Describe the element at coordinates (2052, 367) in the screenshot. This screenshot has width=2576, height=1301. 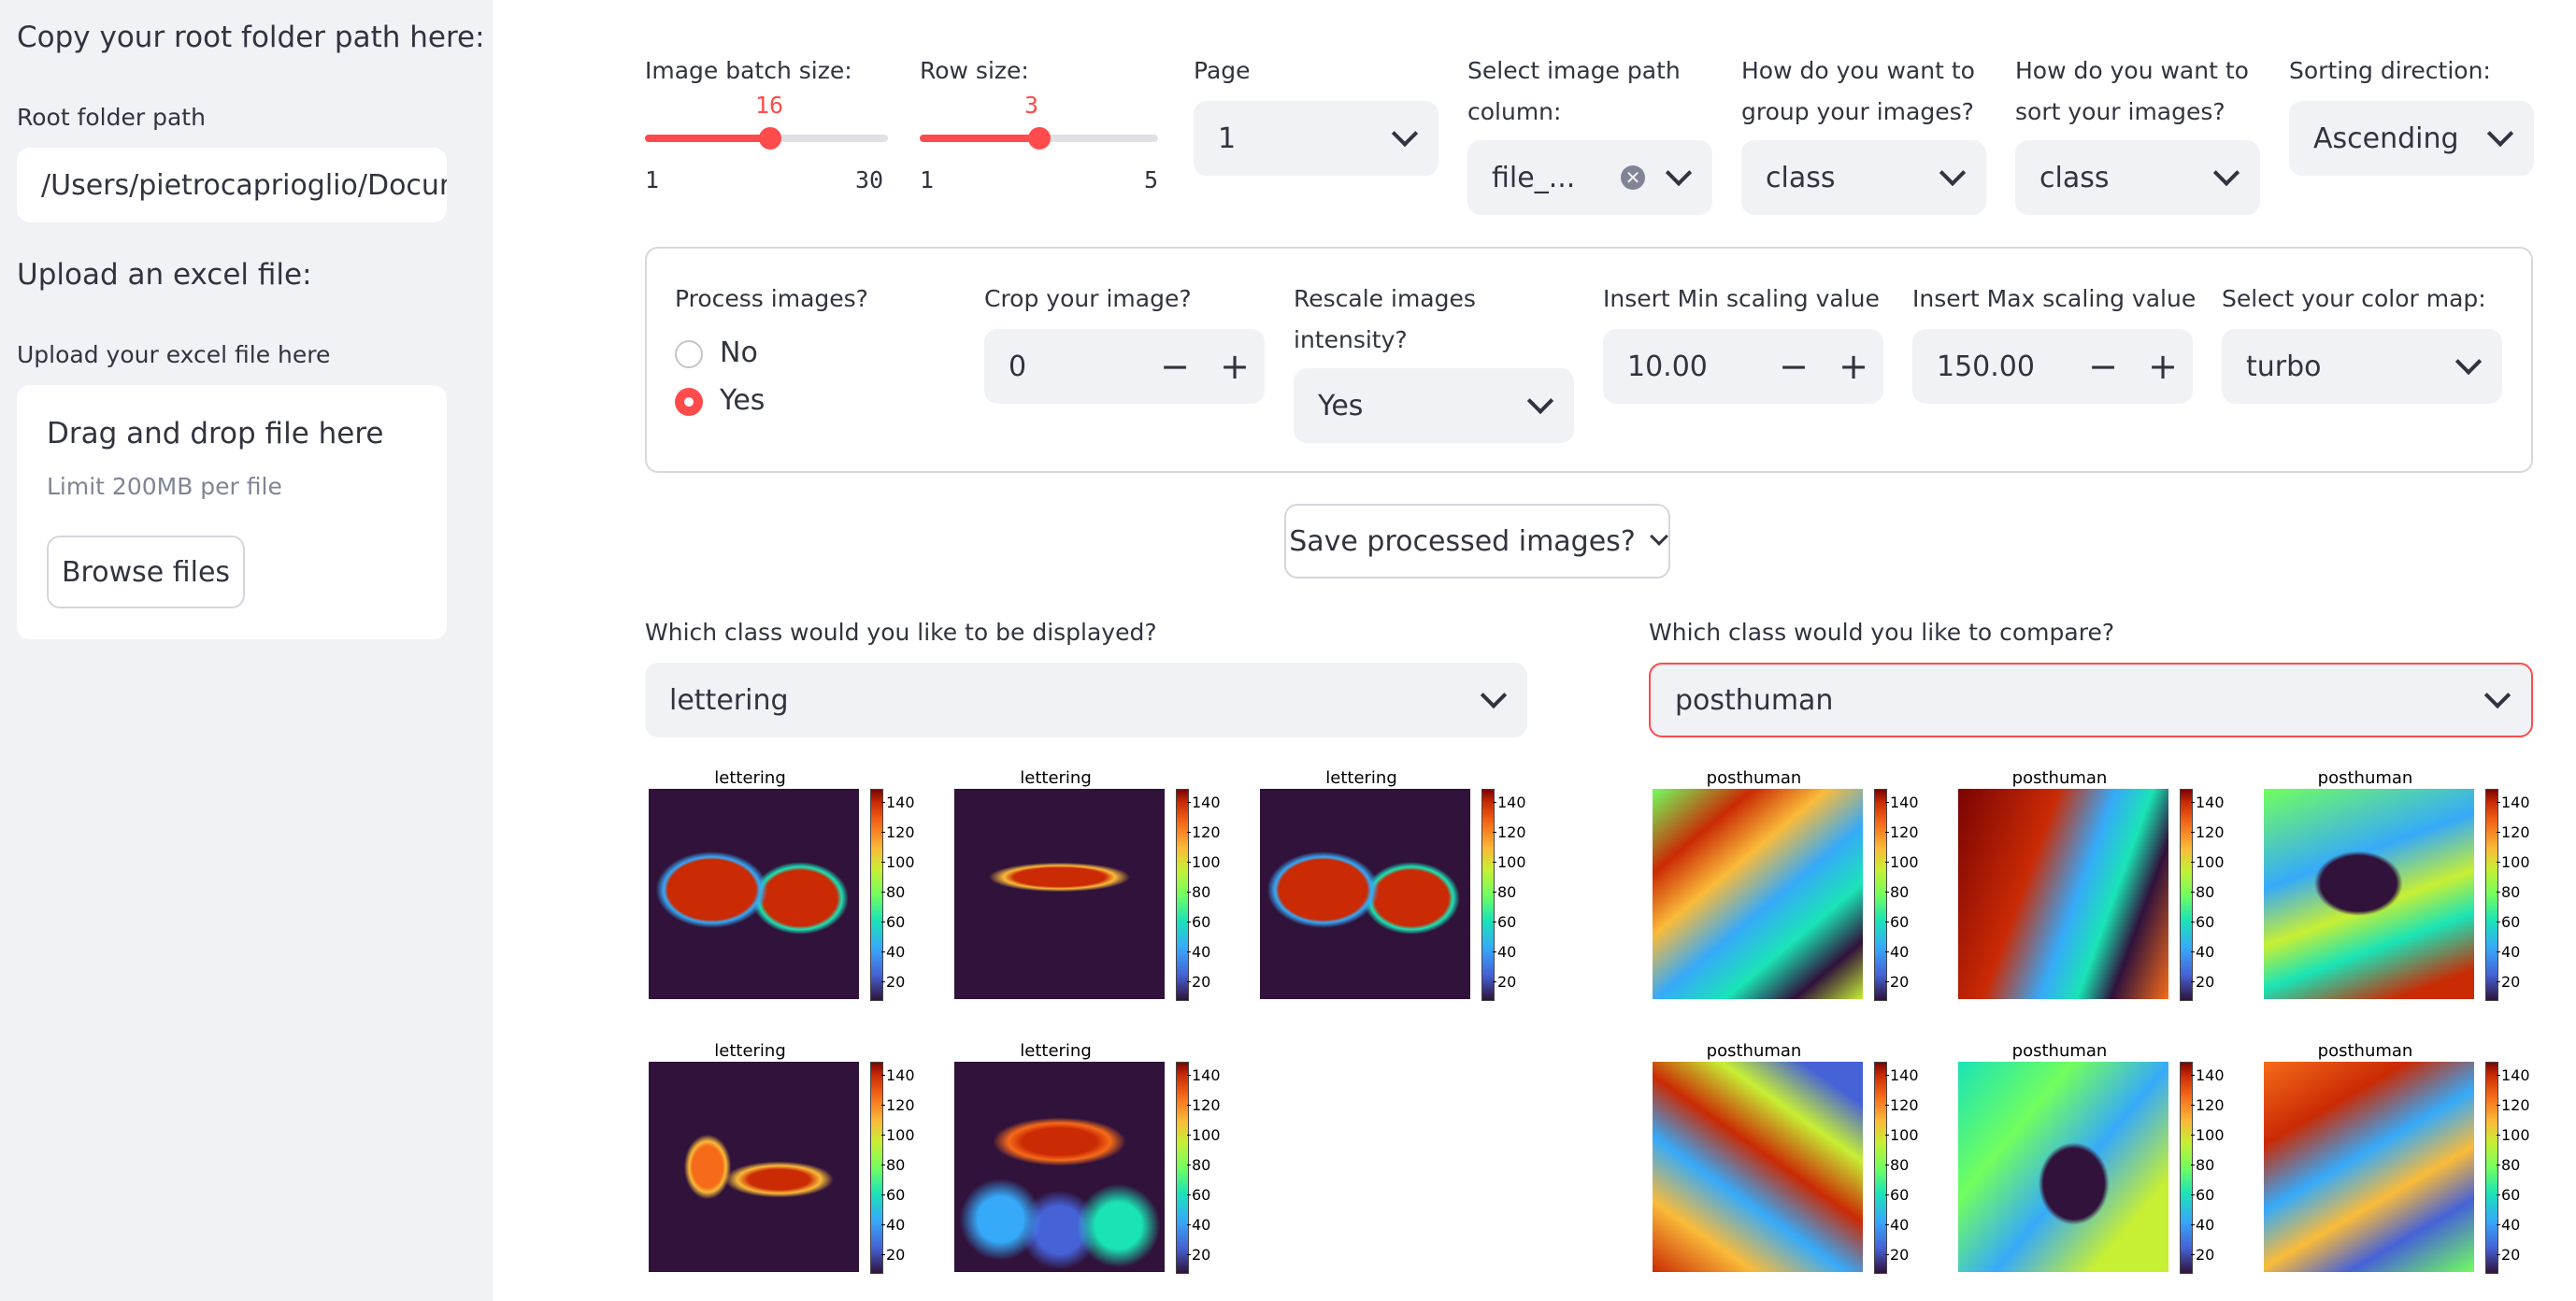
I see `max-scale-input: 150.00 − +` at that location.